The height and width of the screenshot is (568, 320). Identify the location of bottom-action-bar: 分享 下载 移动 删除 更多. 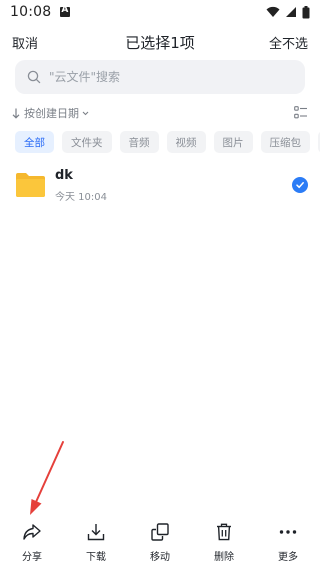
(160, 541).